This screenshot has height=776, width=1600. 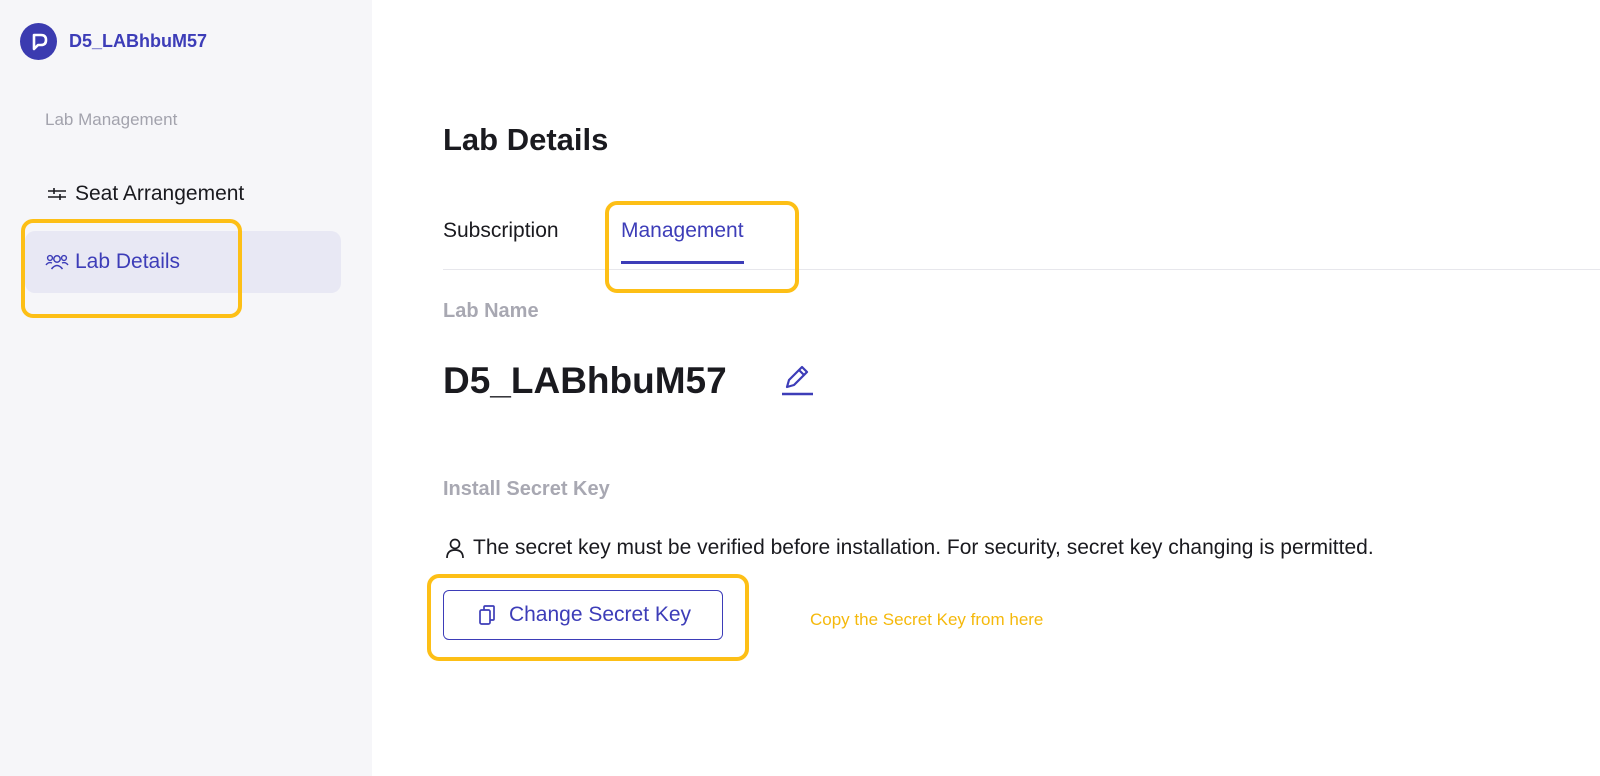 What do you see at coordinates (111, 119) in the screenshot?
I see `sidebar-section-label: Lab Management` at bounding box center [111, 119].